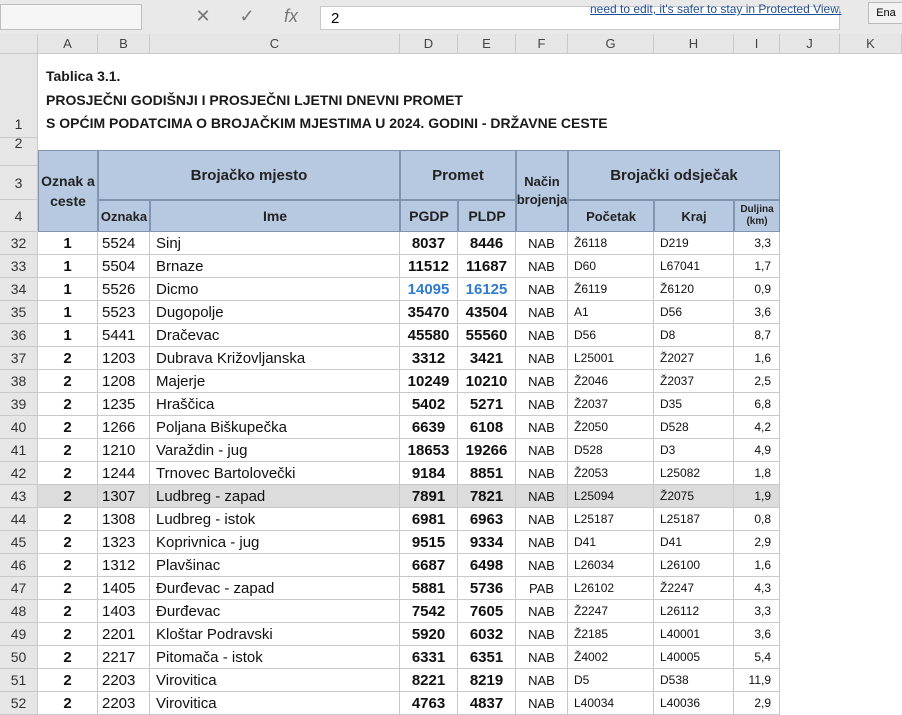  Describe the element at coordinates (124, 289) in the screenshot. I see `station-code-cell: 5526` at that location.